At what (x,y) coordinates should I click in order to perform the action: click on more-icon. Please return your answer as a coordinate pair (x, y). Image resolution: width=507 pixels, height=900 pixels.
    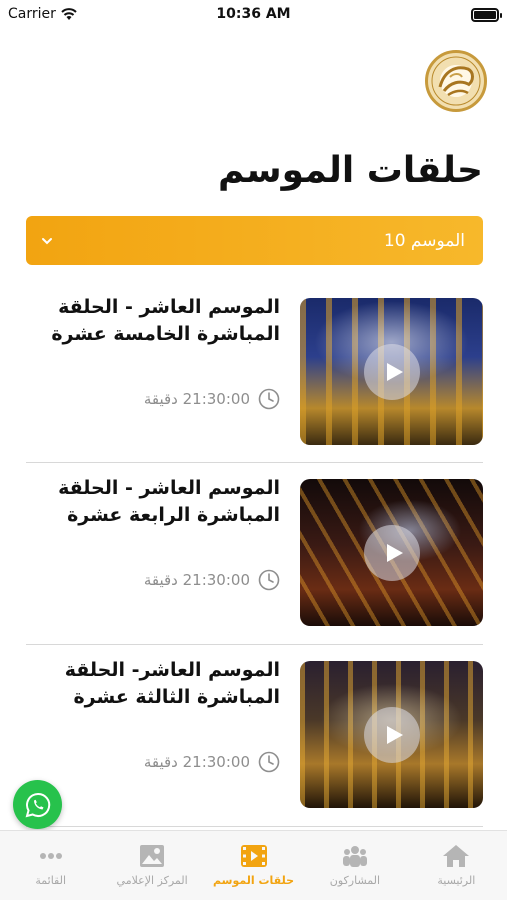
    Looking at the image, I should click on (50, 856).